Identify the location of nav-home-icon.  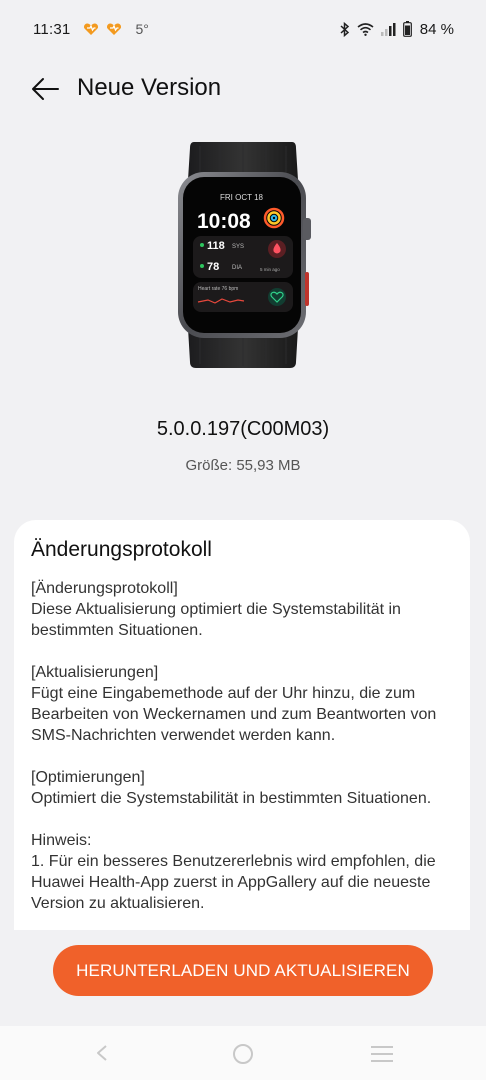
(243, 1054).